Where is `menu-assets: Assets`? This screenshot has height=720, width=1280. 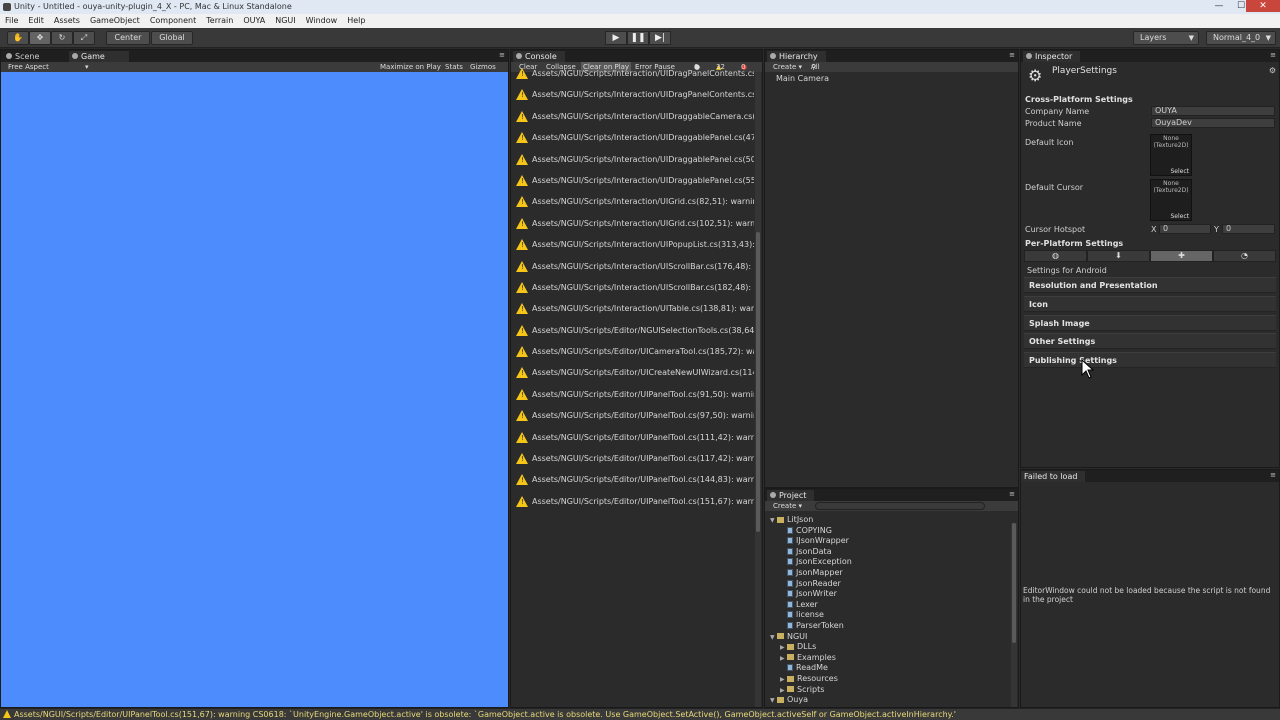 menu-assets: Assets is located at coordinates (67, 21).